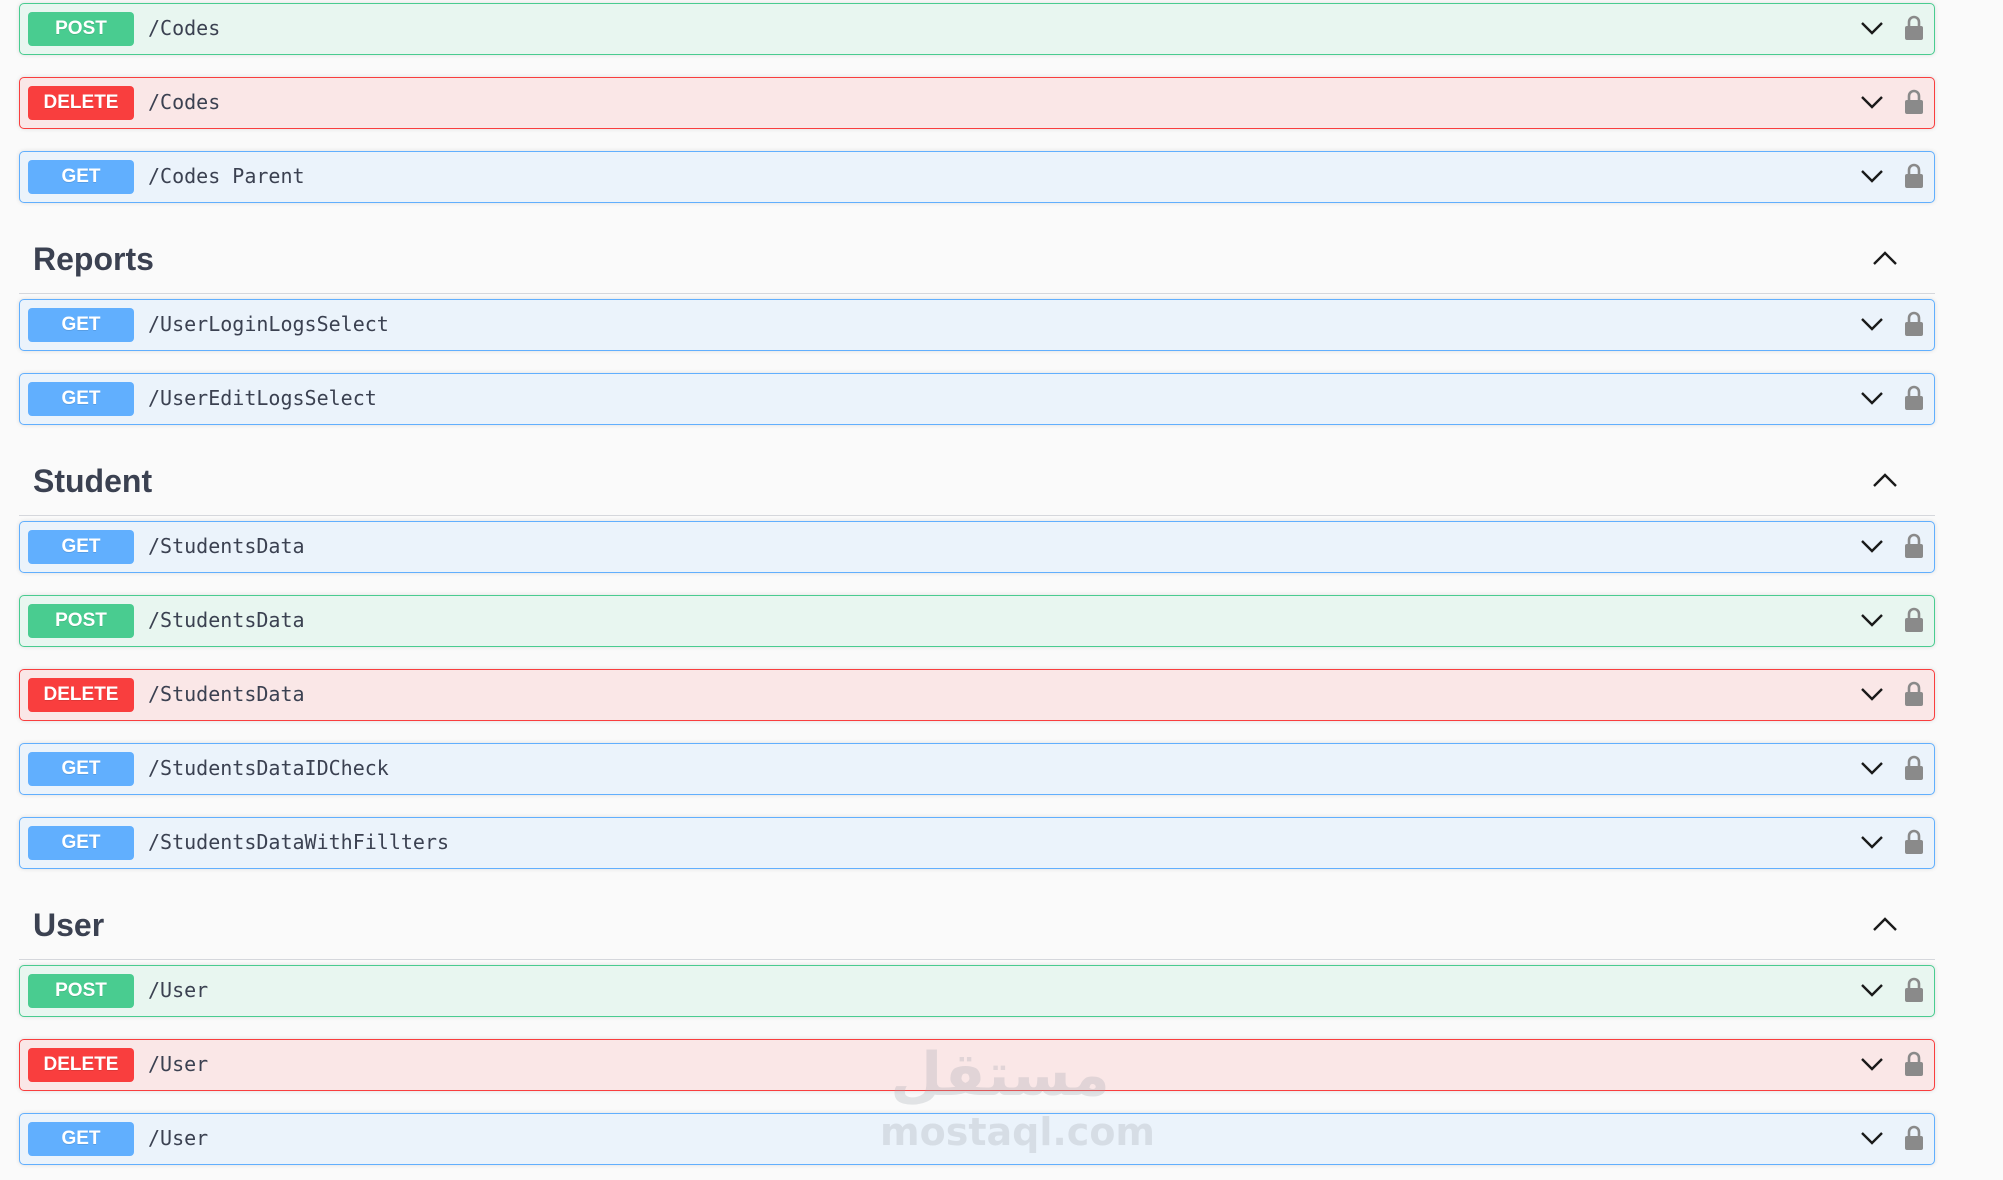 The height and width of the screenshot is (1180, 2003). Describe the element at coordinates (226, 176) in the screenshot. I see `operation-path: /Codes Parent` at that location.